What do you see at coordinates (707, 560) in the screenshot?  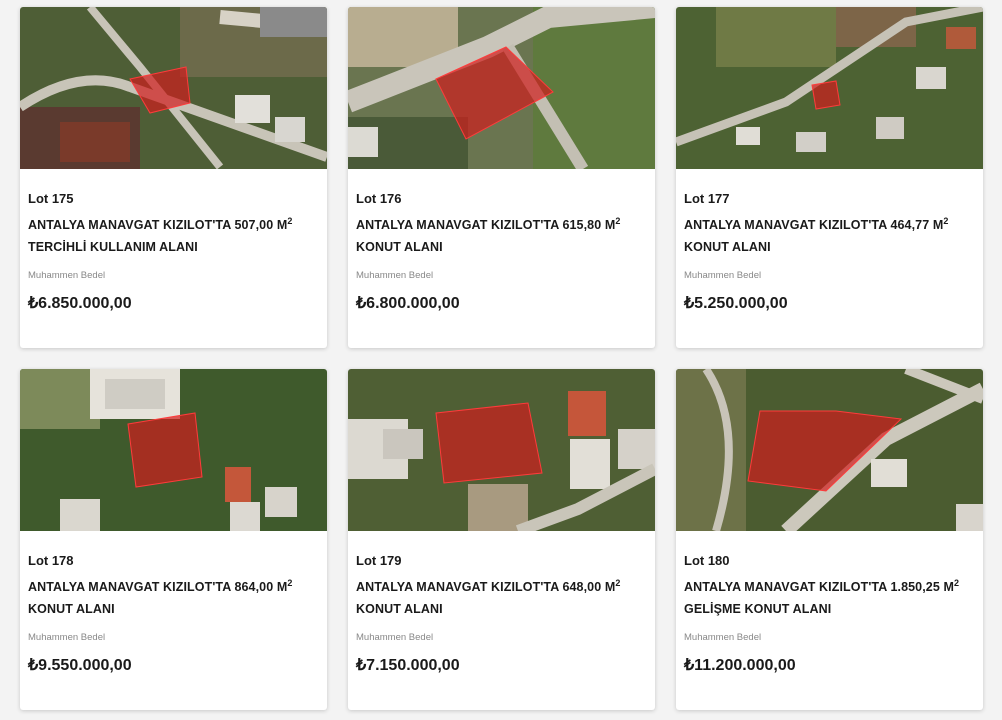 I see `lot-number: Lot 180` at bounding box center [707, 560].